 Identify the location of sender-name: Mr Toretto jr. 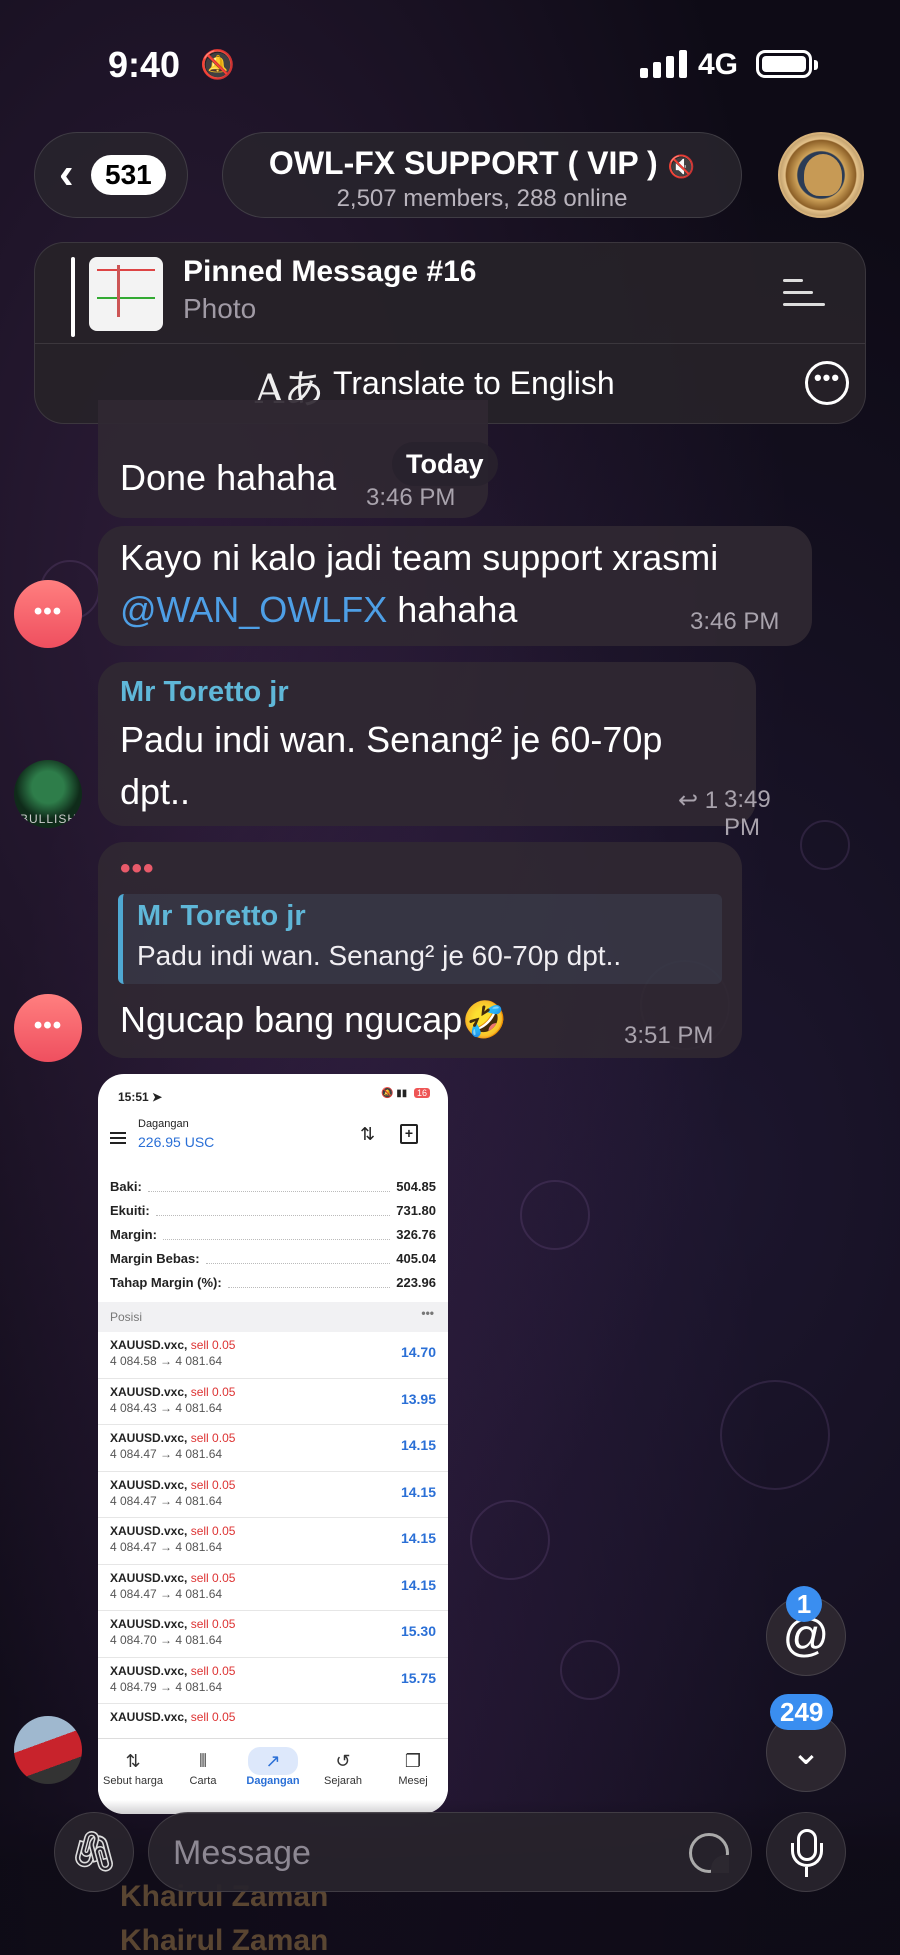
(204, 692).